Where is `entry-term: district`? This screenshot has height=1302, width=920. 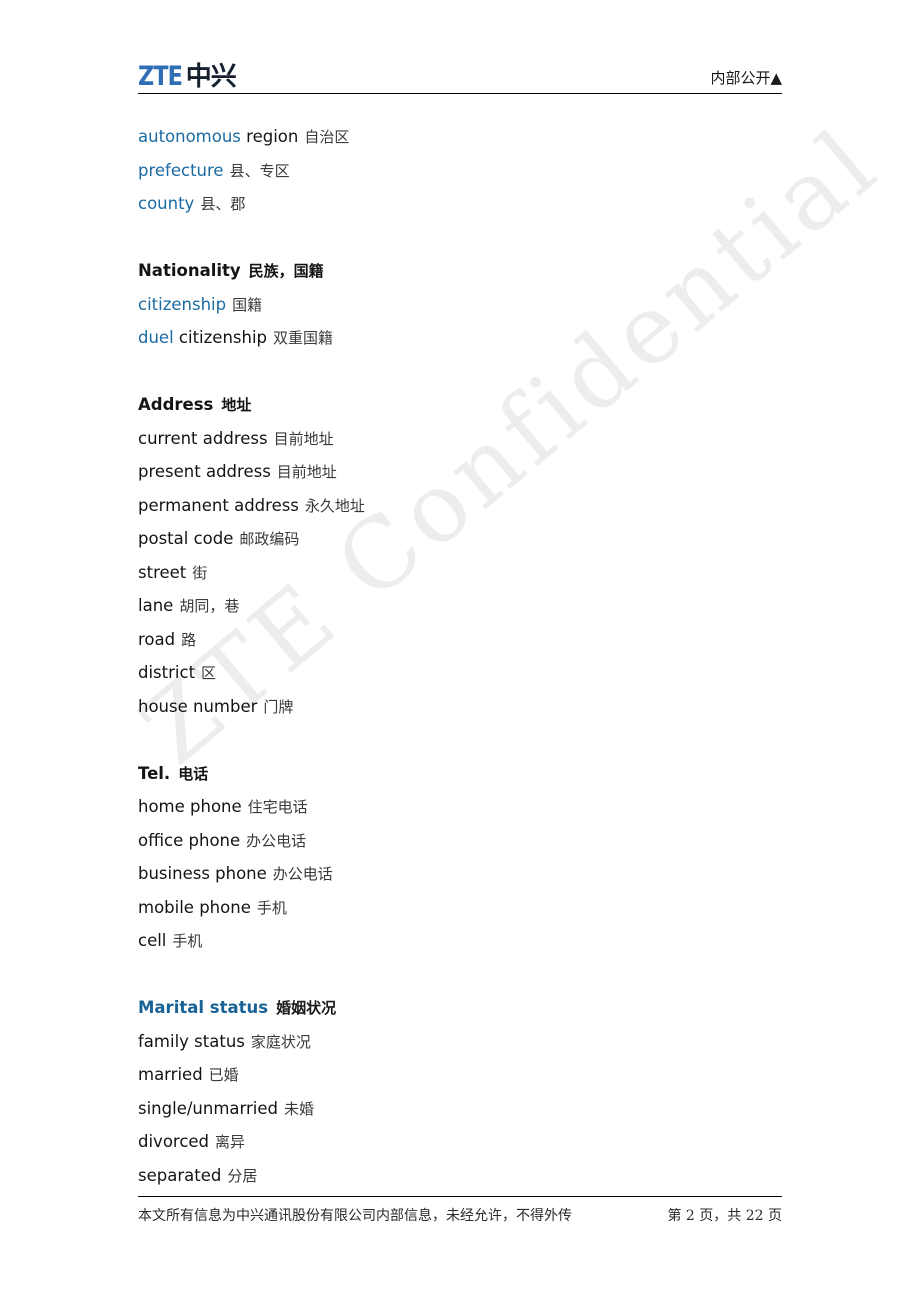
entry-term: district is located at coordinates (167, 672).